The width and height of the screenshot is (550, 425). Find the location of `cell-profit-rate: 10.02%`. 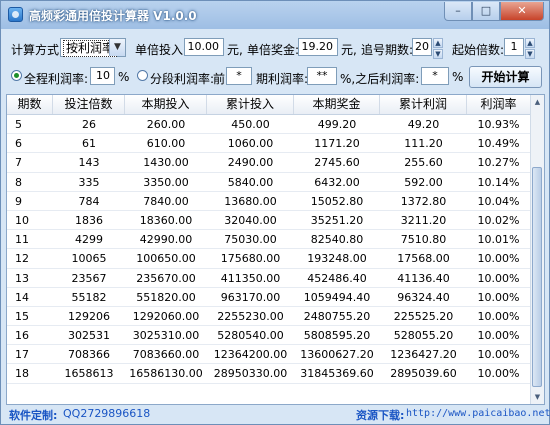

cell-profit-rate: 10.02% is located at coordinates (498, 220).